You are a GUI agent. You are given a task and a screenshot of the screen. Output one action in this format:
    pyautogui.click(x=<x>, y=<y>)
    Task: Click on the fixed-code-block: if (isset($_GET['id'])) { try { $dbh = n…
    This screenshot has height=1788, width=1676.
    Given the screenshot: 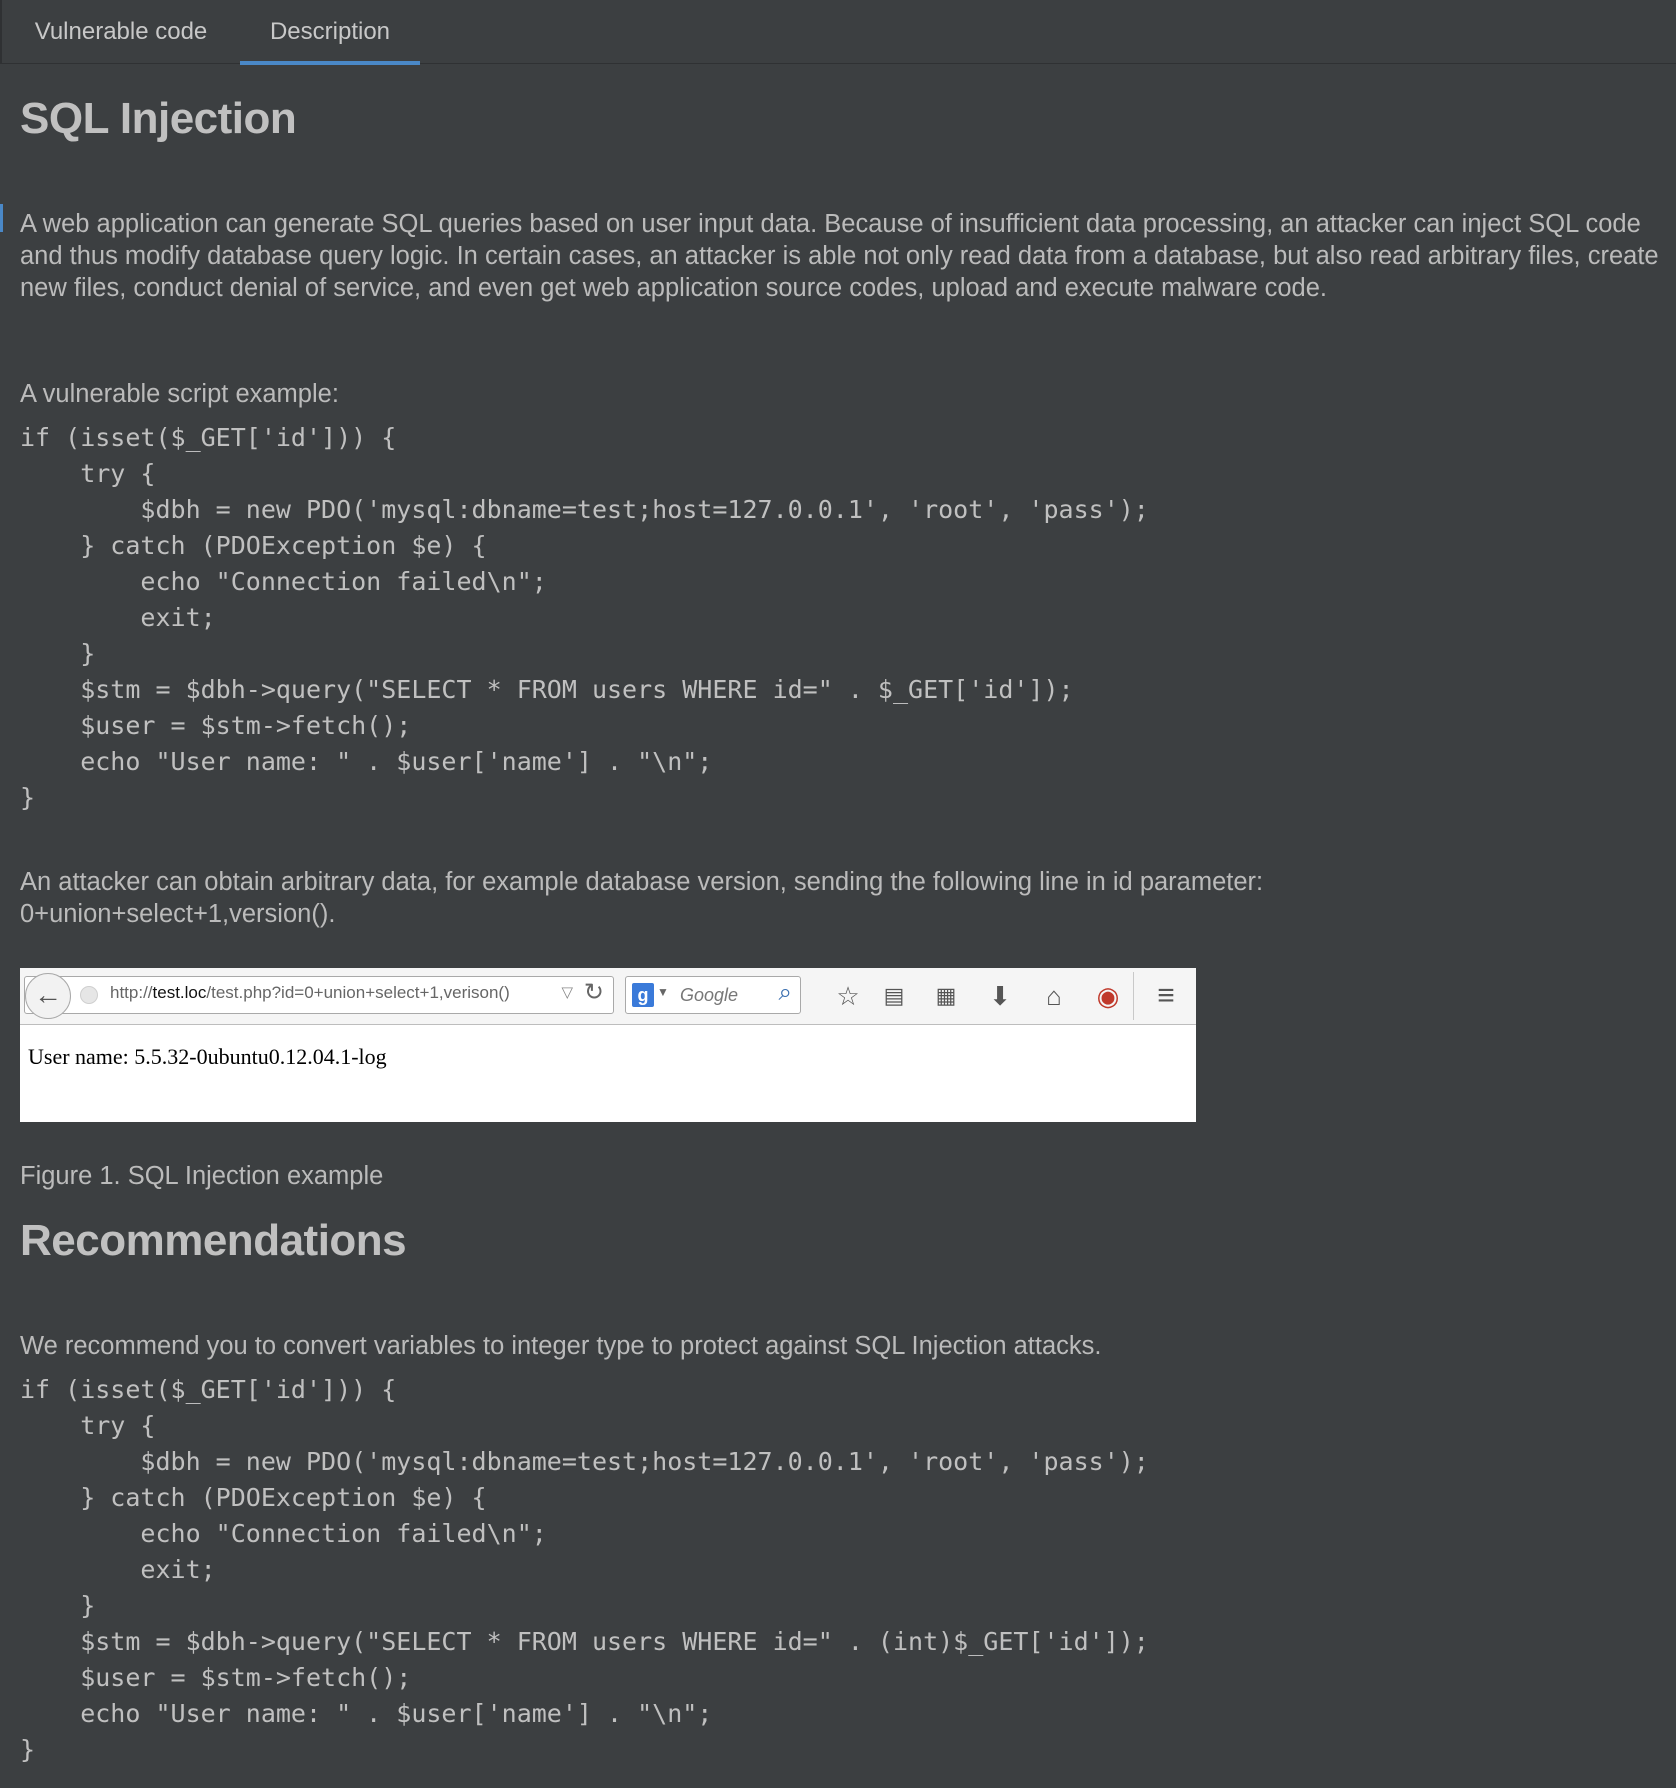 What is the action you would take?
    pyautogui.click(x=584, y=1569)
    